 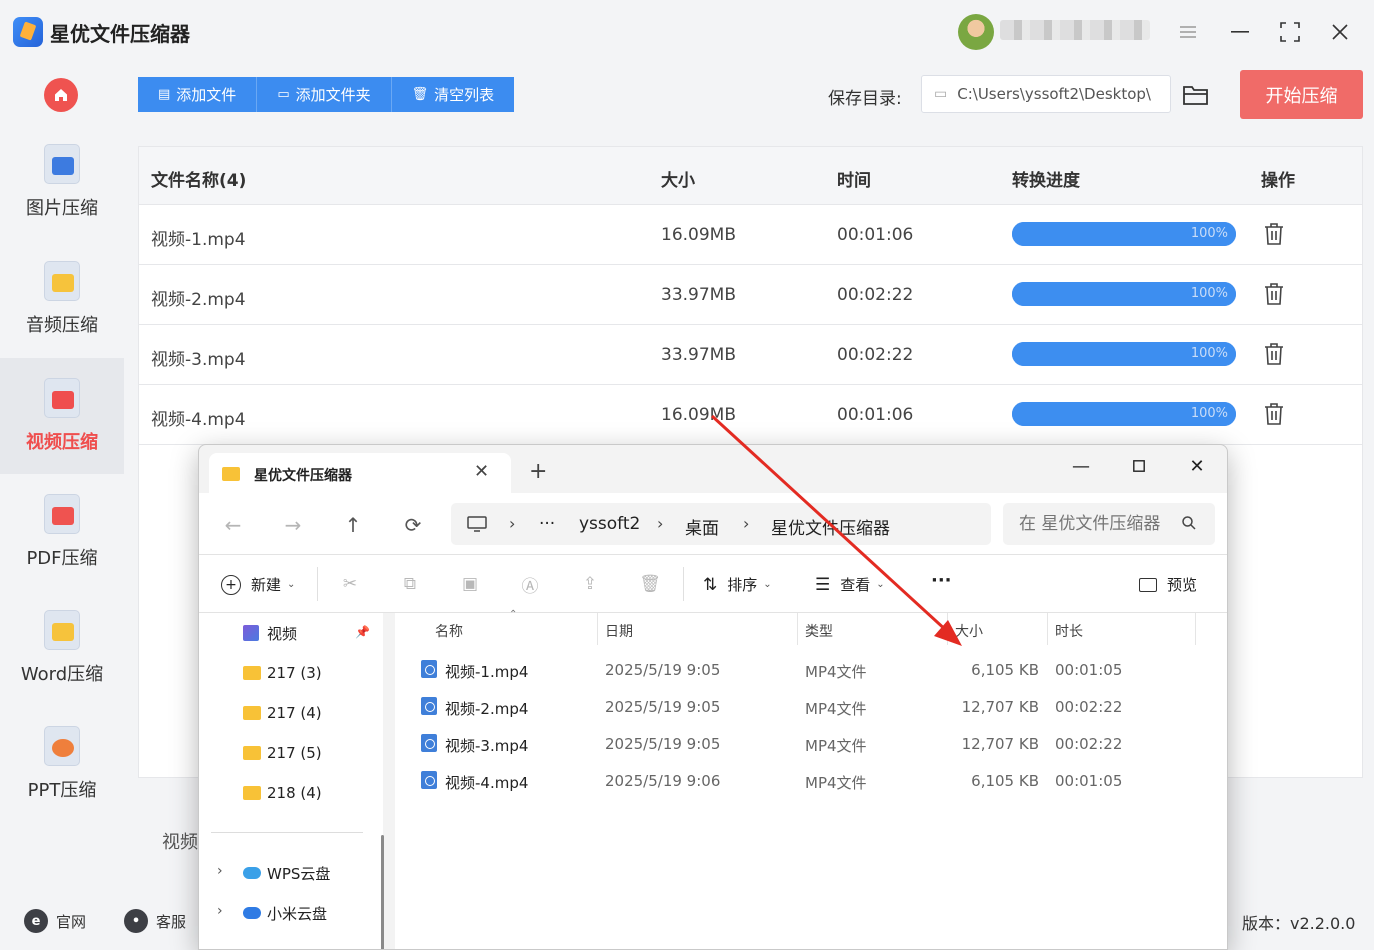 I want to click on cut-icon: ✂, so click(x=350, y=584).